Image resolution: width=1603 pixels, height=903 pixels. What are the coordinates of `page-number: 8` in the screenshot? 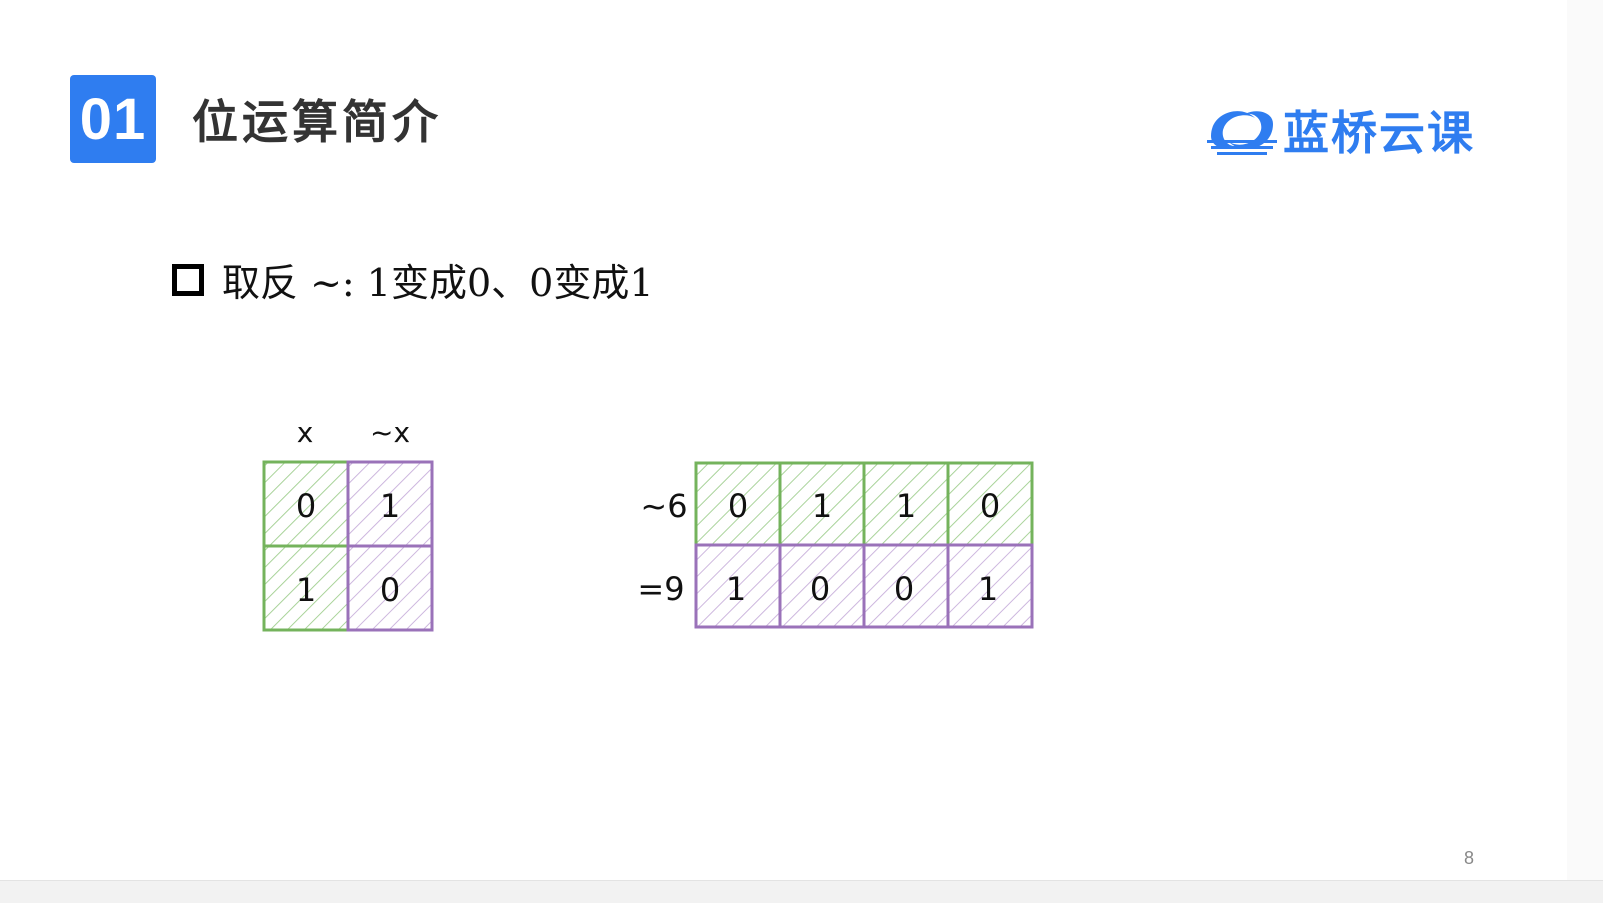 It's located at (1469, 858).